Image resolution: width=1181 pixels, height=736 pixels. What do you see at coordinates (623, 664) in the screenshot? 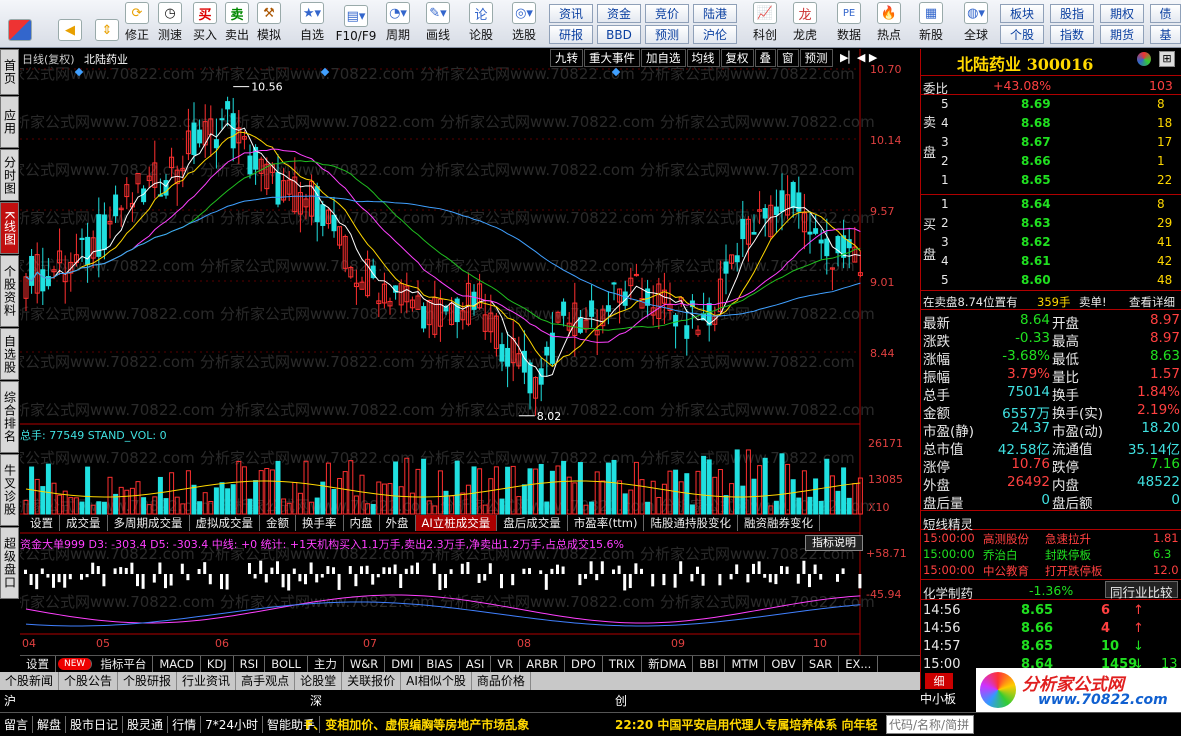
I see `indicator-tab-15: TRIX` at bounding box center [623, 664].